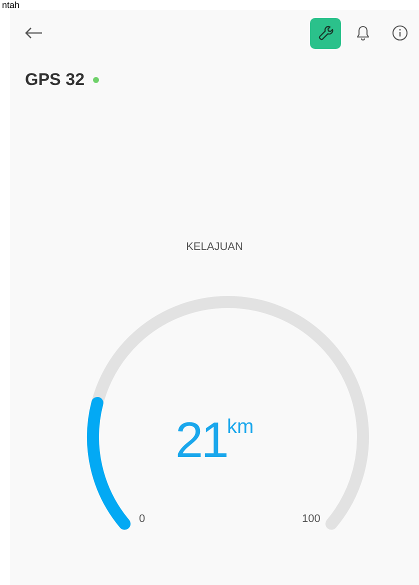 This screenshot has height=585, width=419. I want to click on wrench-button, so click(325, 33).